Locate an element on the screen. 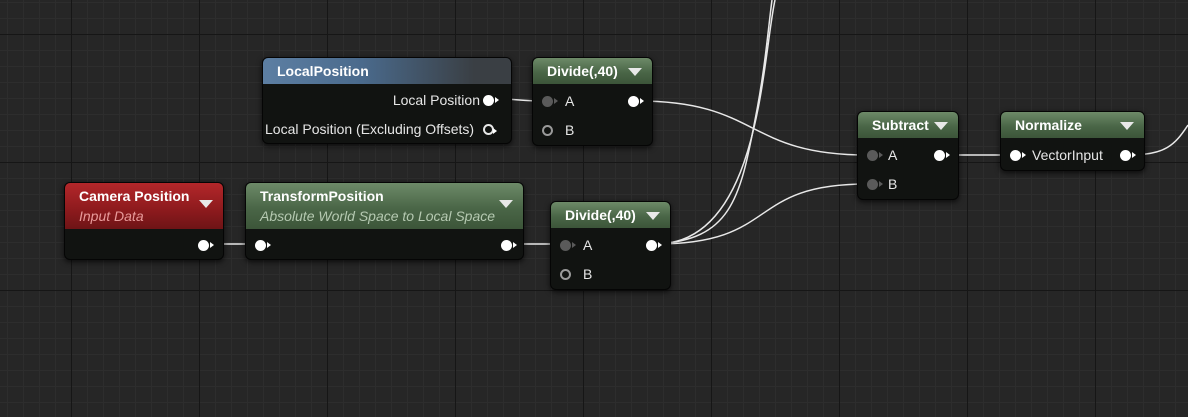 Image resolution: width=1188 pixels, height=417 pixels. node-title: Normalize is located at coordinates (1048, 125).